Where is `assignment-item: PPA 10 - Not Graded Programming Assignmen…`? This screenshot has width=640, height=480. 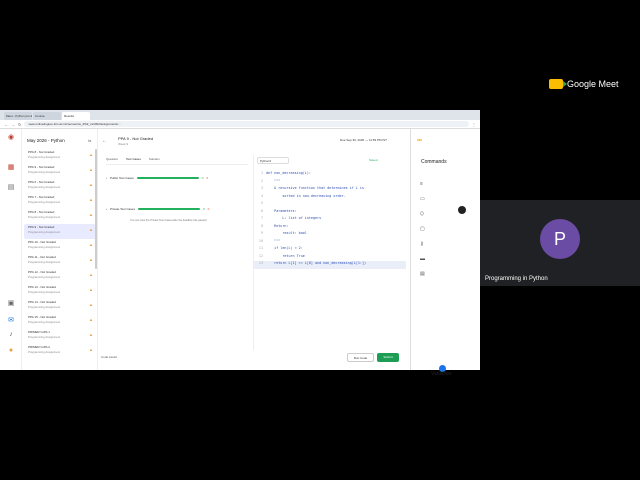
assignment-item: PPA 10 - Not Graded Programming Assignmen… is located at coordinates (60, 246).